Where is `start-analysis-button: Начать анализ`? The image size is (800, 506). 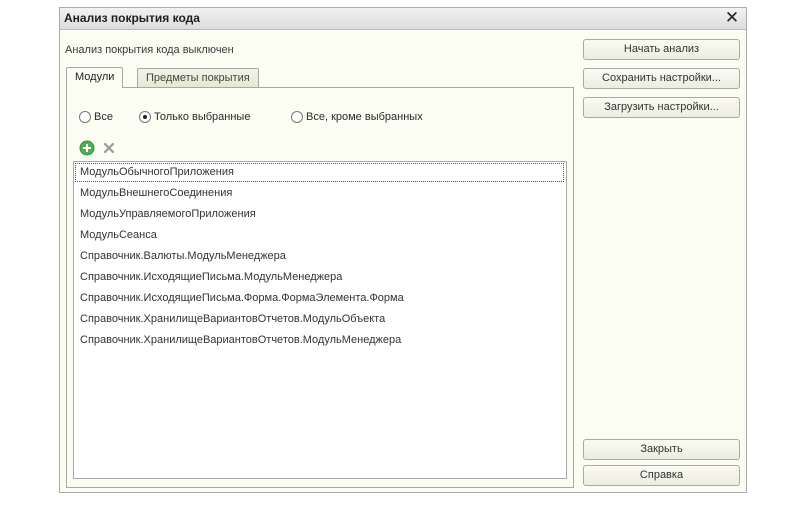
start-analysis-button: Начать анализ is located at coordinates (661, 49).